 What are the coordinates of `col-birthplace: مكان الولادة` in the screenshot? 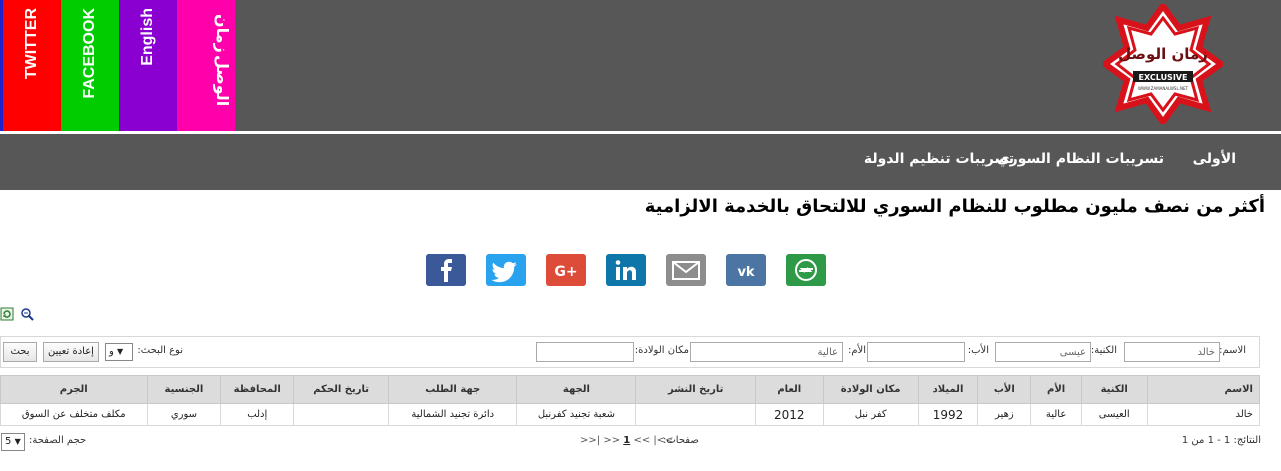 It's located at (870, 389).